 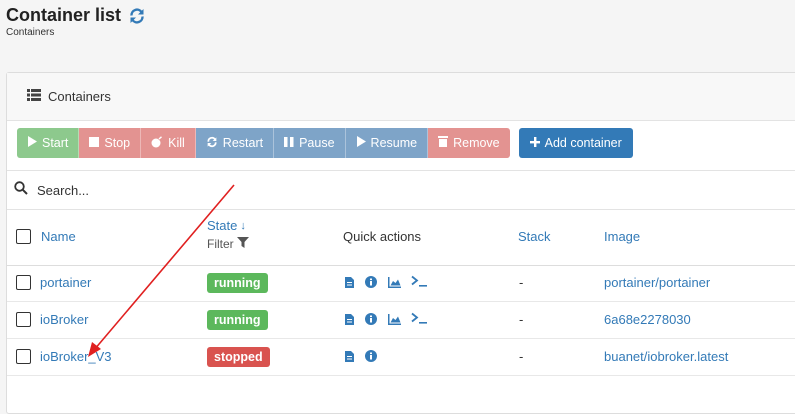 I want to click on plus-icon, so click(x=534, y=143).